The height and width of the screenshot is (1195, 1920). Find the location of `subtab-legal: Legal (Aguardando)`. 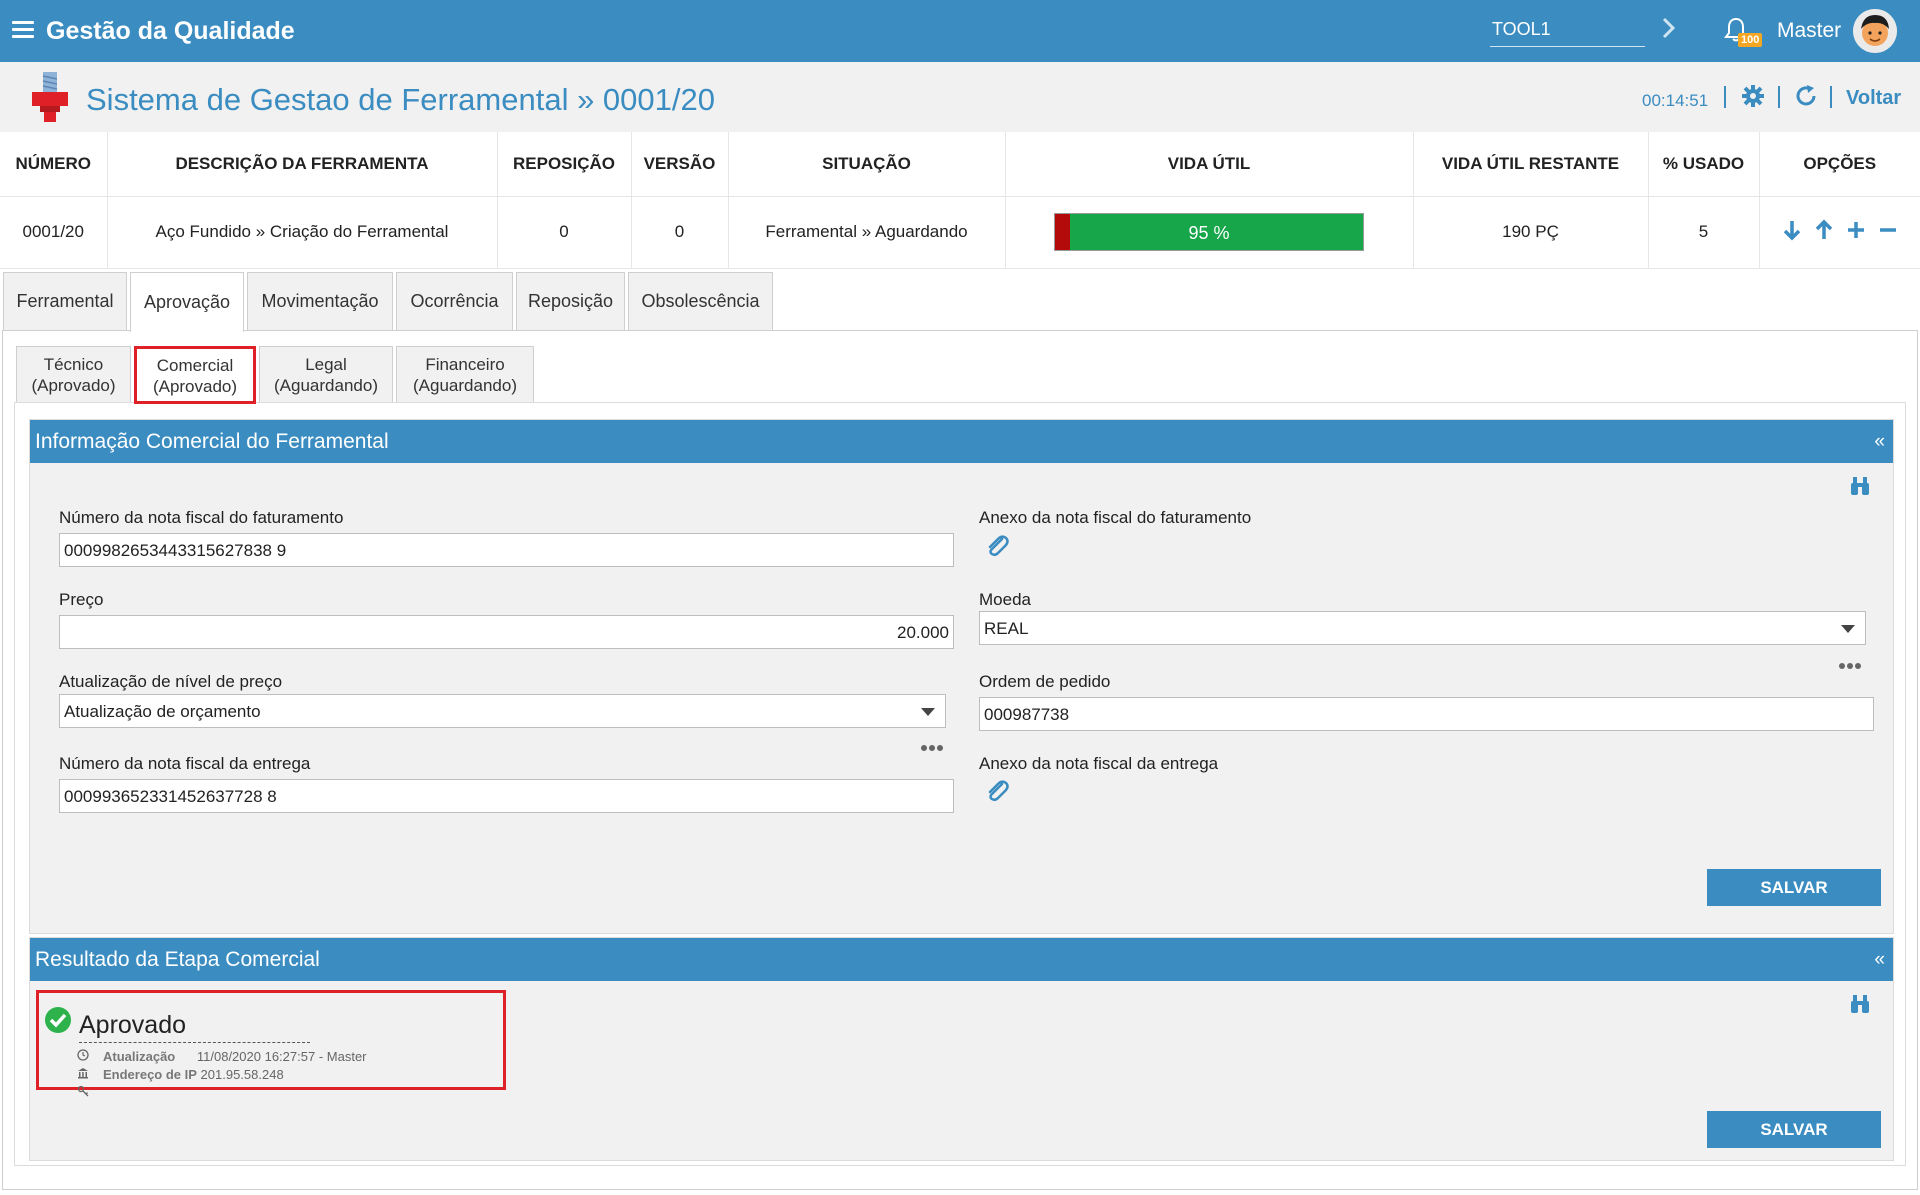

subtab-legal: Legal (Aguardando) is located at coordinates (326, 374).